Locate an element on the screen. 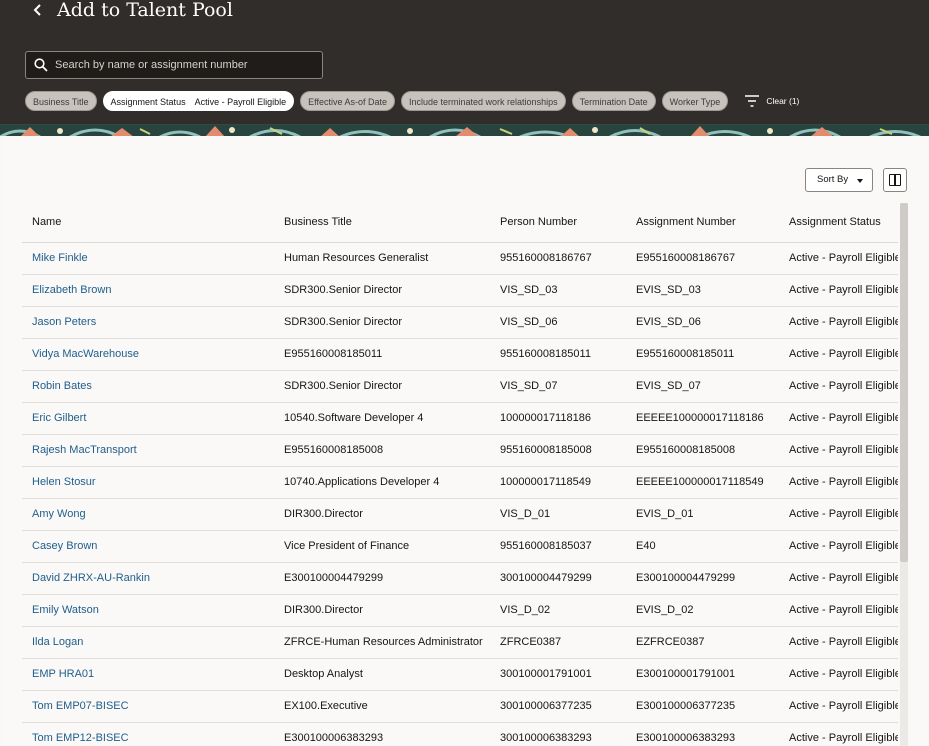 Image resolution: width=929 pixels, height=746 pixels. name-cell: EMP HRA01 is located at coordinates (148, 674).